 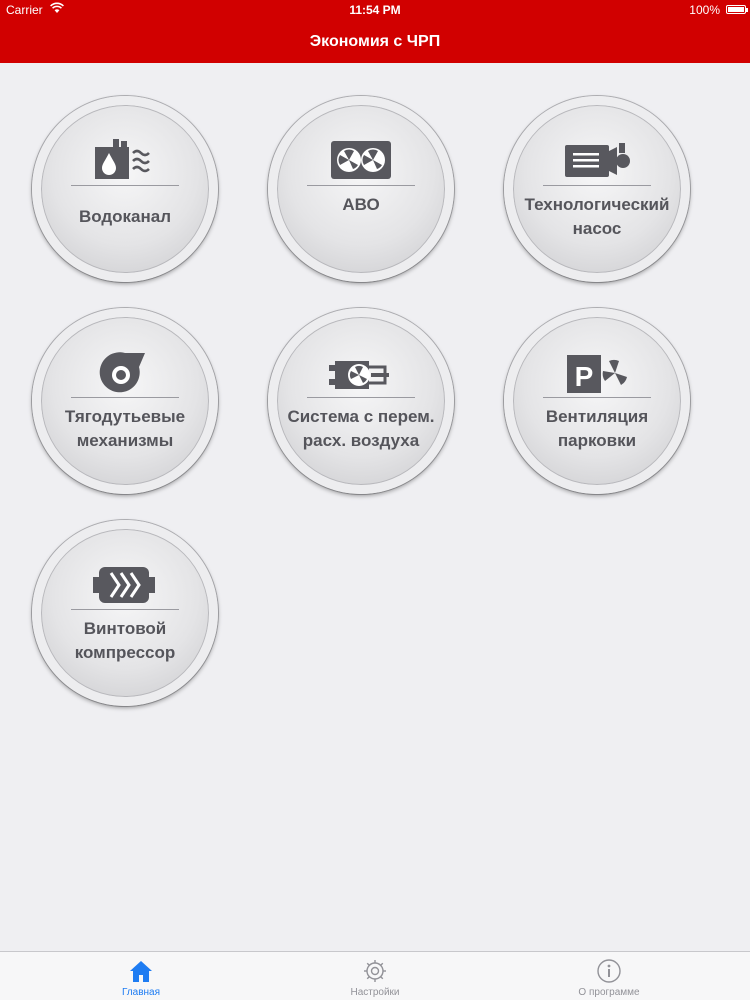 I want to click on tile-label: АВО, so click(x=361, y=204).